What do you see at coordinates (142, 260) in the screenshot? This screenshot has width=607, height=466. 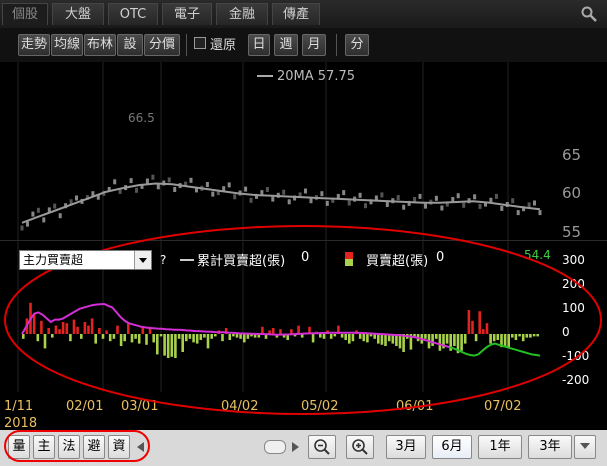 I see `chevron-down-icon` at bounding box center [142, 260].